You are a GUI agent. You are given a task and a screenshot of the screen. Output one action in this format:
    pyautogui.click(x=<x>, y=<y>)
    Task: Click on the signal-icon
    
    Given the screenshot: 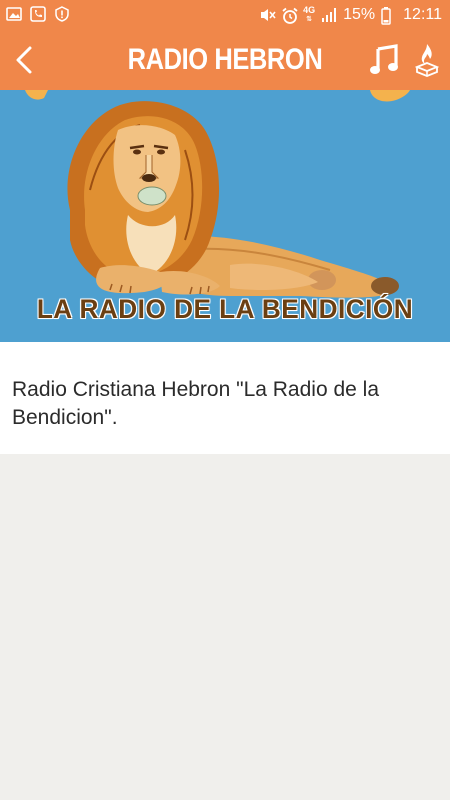 What is the action you would take?
    pyautogui.click(x=329, y=15)
    